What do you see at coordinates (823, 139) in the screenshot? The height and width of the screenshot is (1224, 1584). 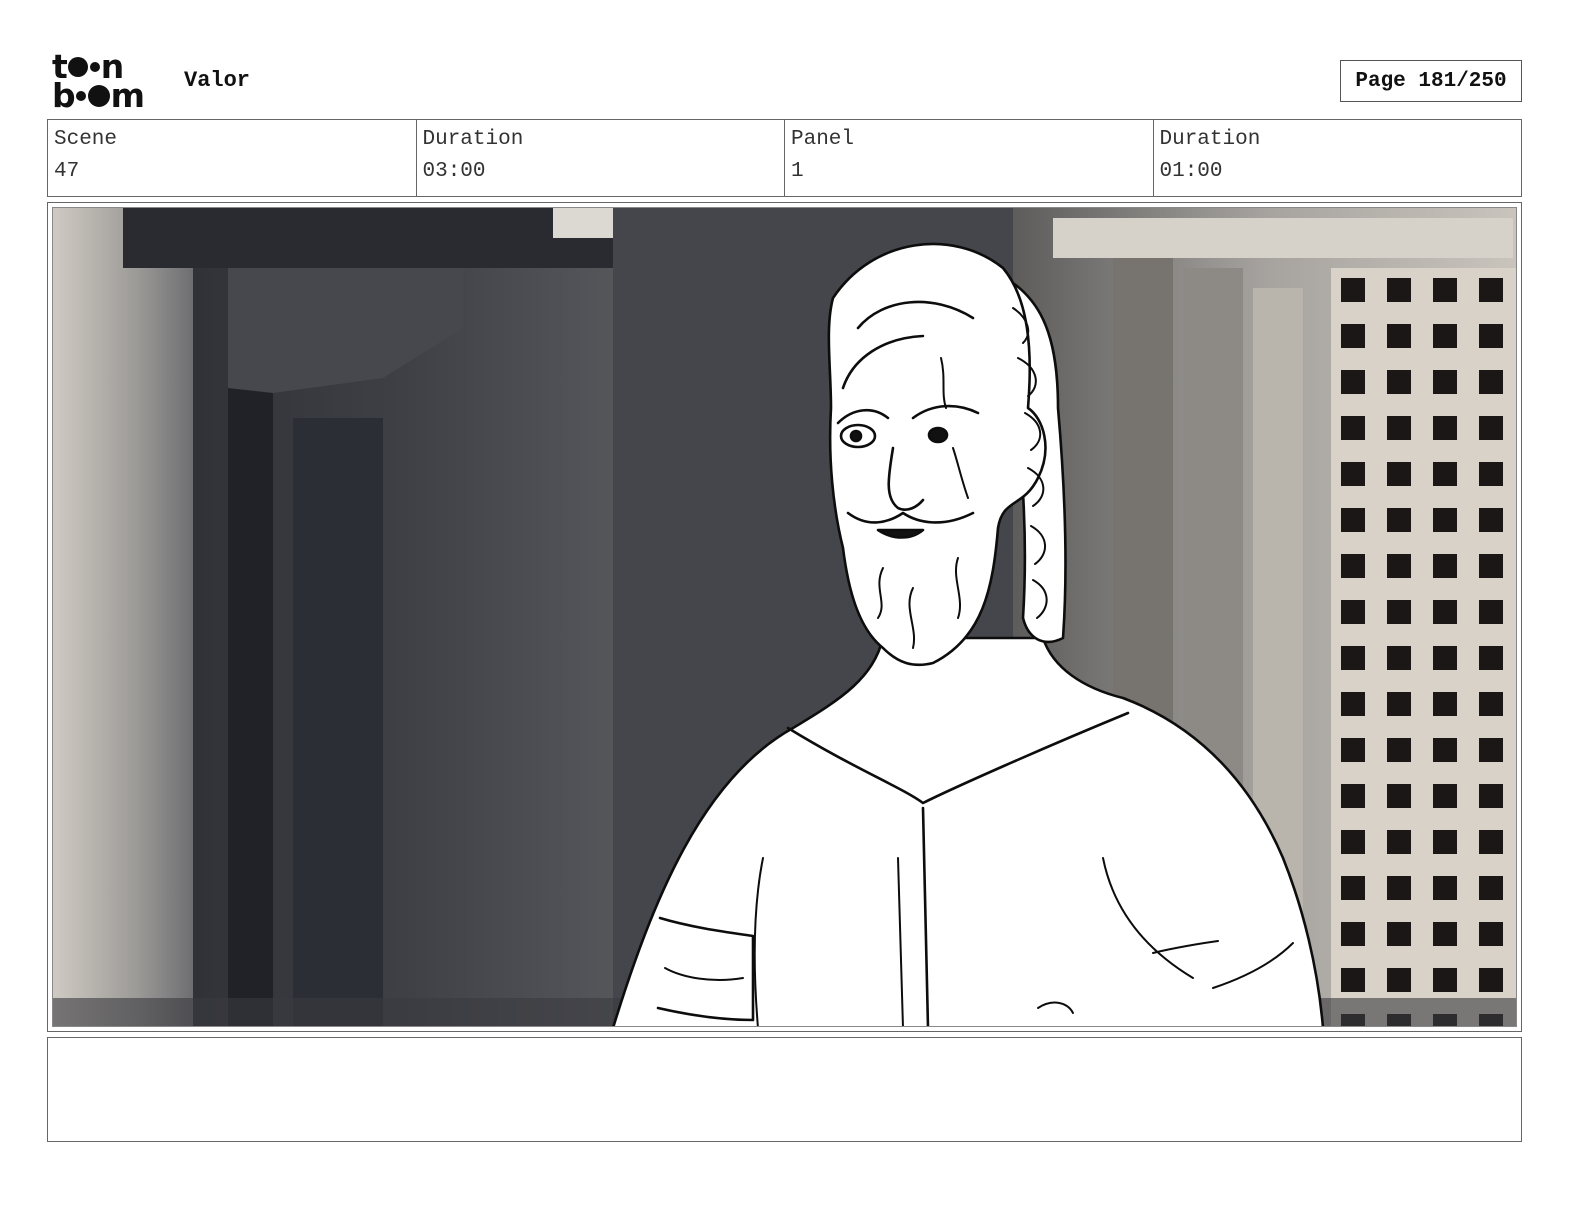 I see `panel-label: Panel` at bounding box center [823, 139].